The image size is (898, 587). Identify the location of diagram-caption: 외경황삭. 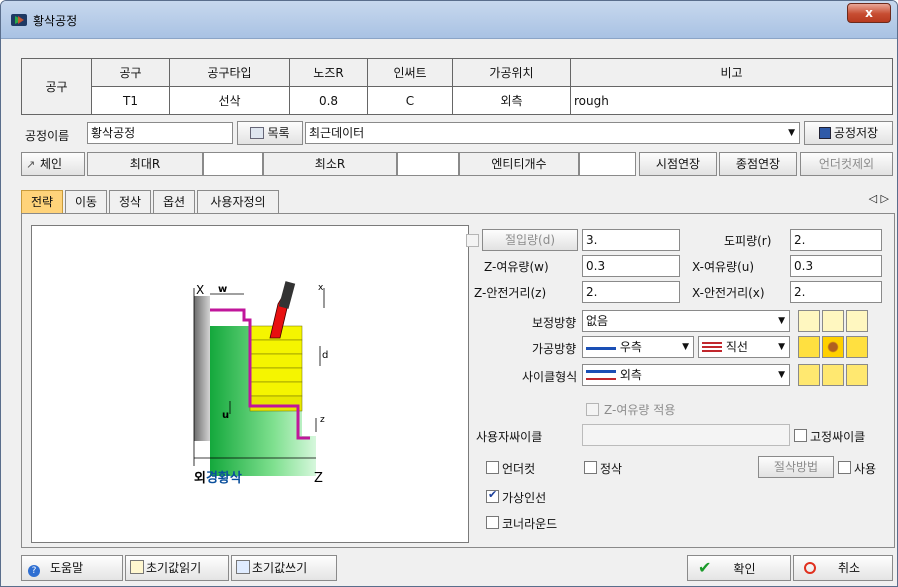
(218, 478).